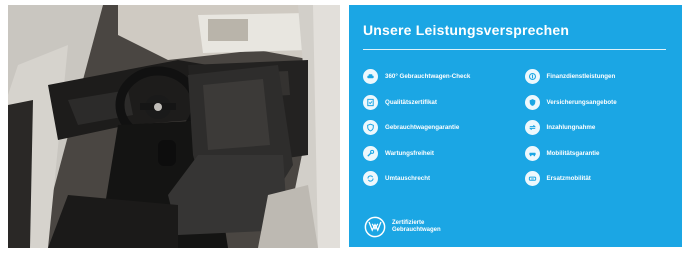 The width and height of the screenshot is (688, 253). I want to click on feature-item-trade-in: Inzahlungnahme, so click(596, 127).